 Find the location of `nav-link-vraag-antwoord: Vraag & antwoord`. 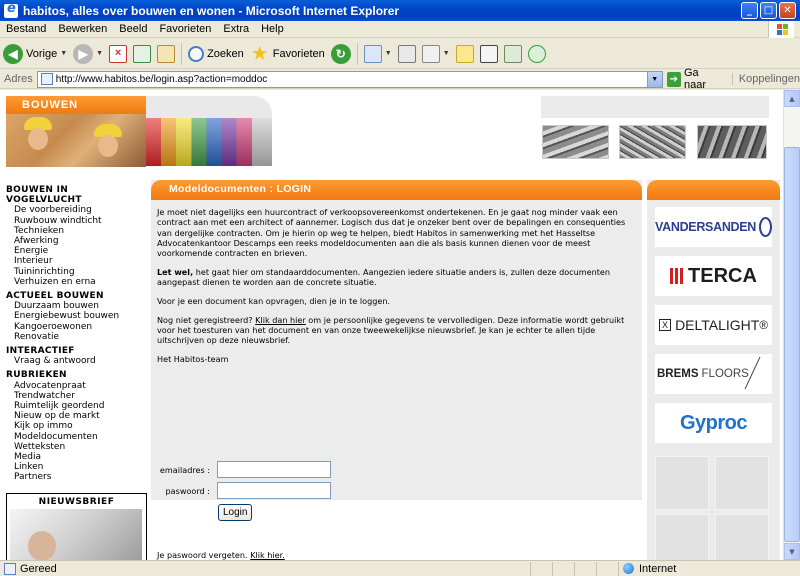

nav-link-vraag-antwoord: Vraag & antwoord is located at coordinates (76, 361).